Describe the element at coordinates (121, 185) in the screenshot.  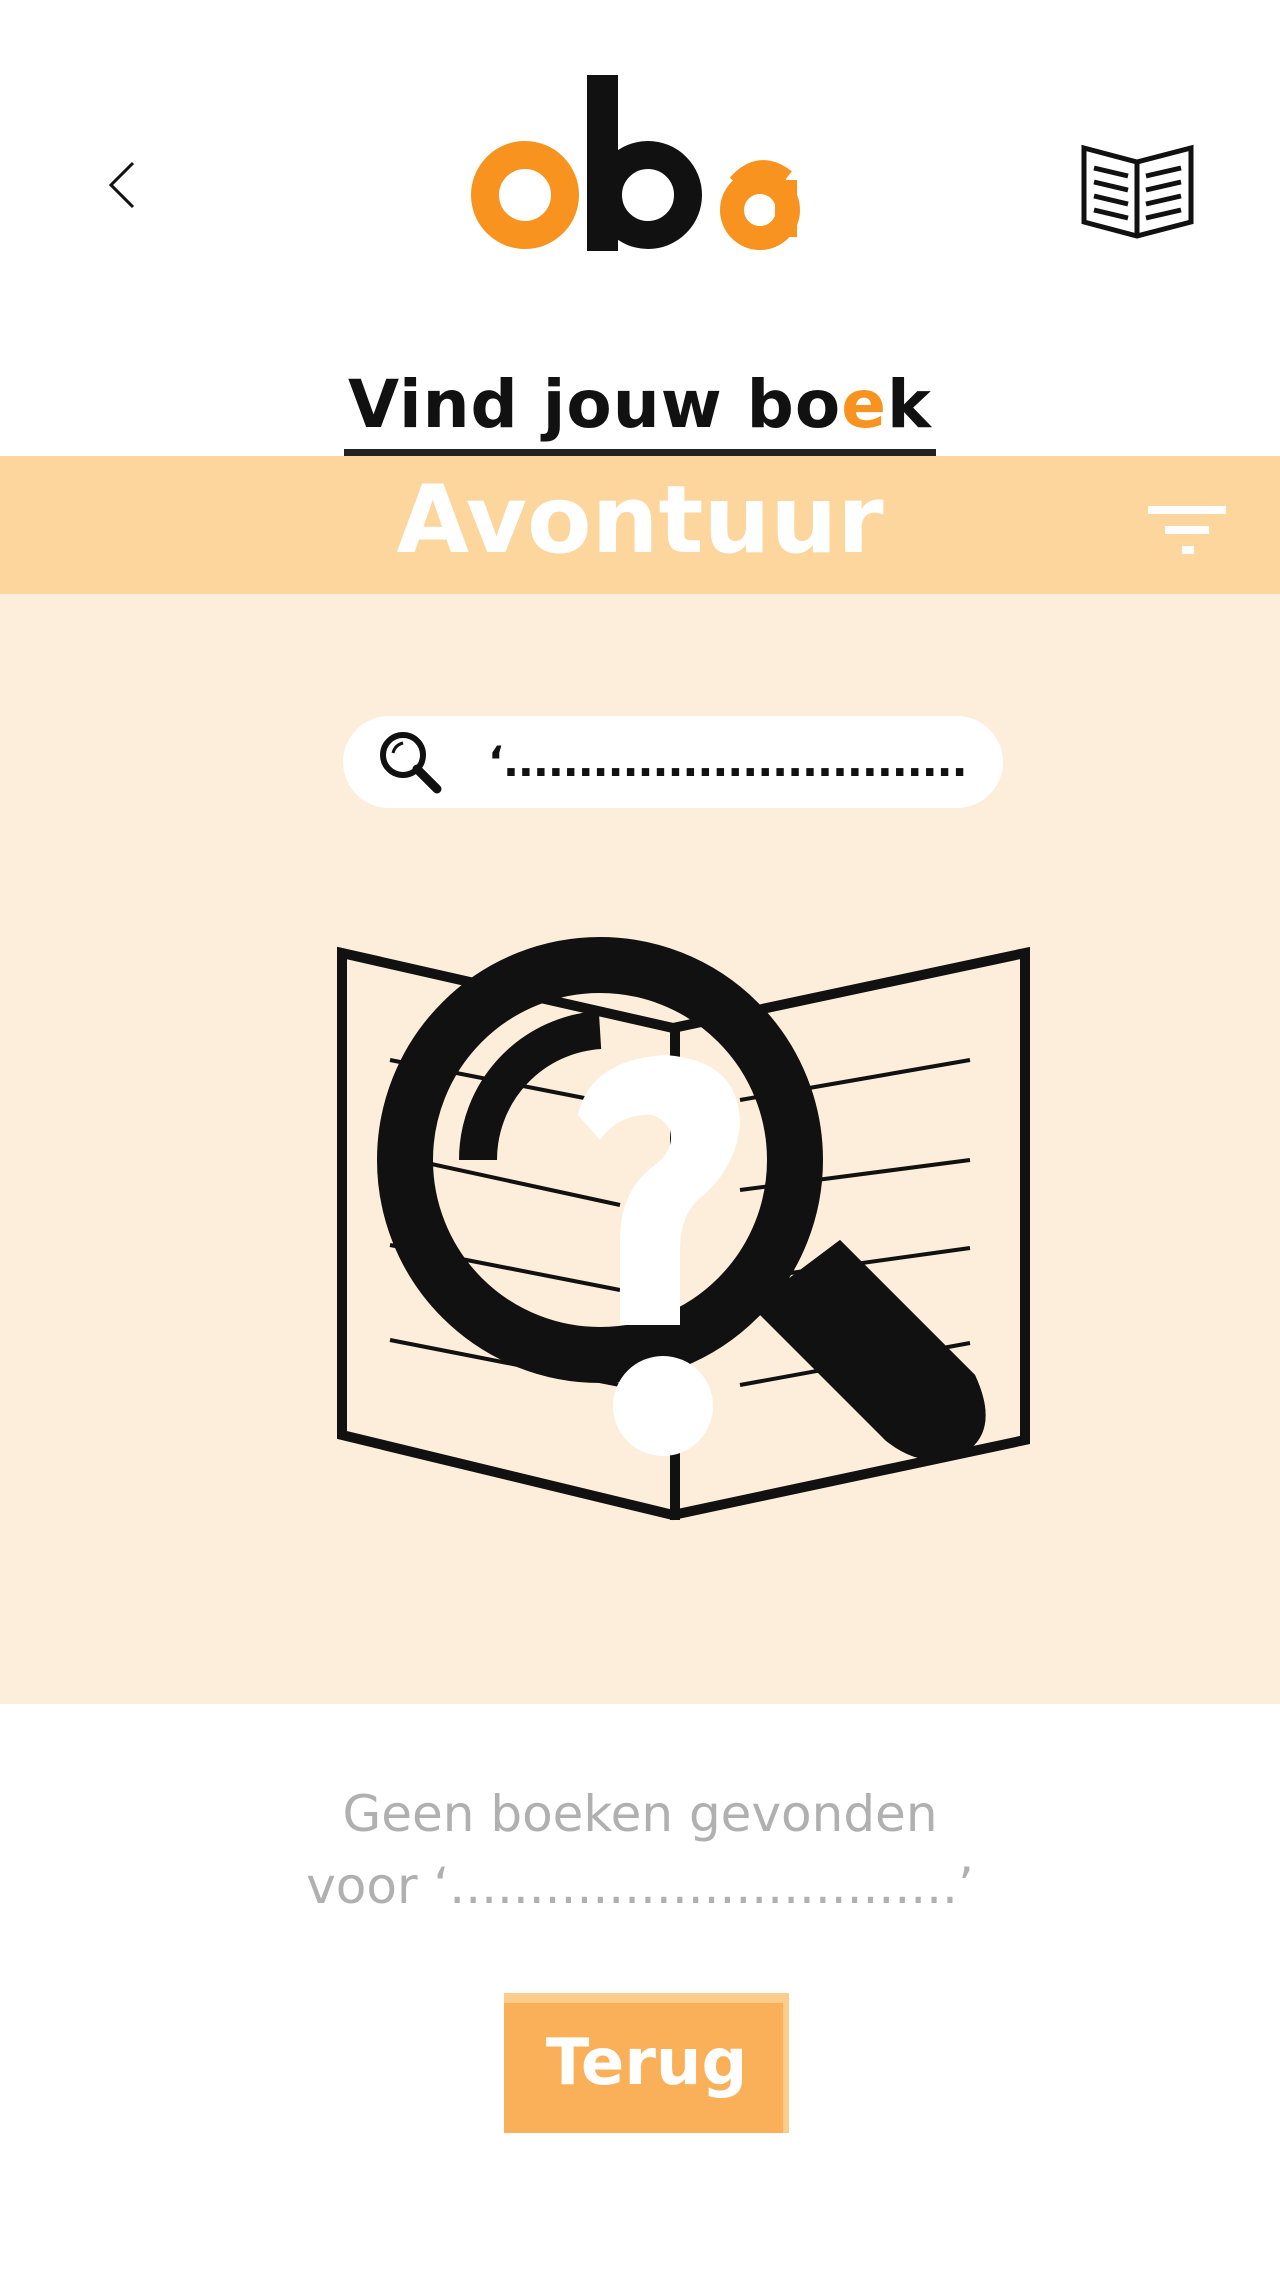
I see `chevron-left-icon` at that location.